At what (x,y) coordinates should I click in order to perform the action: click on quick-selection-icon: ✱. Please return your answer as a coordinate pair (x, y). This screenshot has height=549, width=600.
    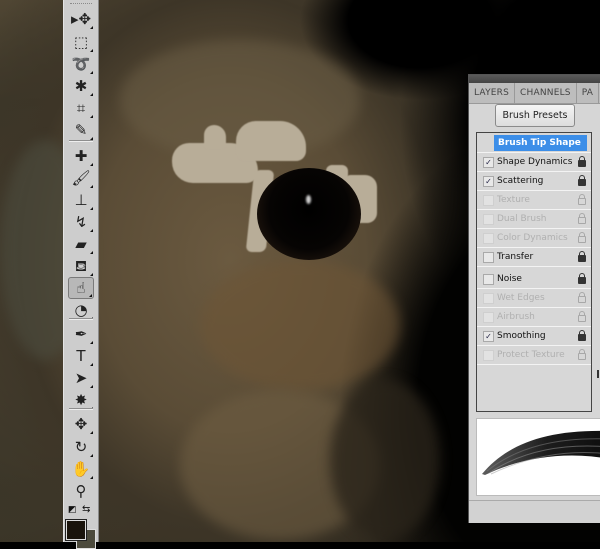
    Looking at the image, I should click on (81, 85).